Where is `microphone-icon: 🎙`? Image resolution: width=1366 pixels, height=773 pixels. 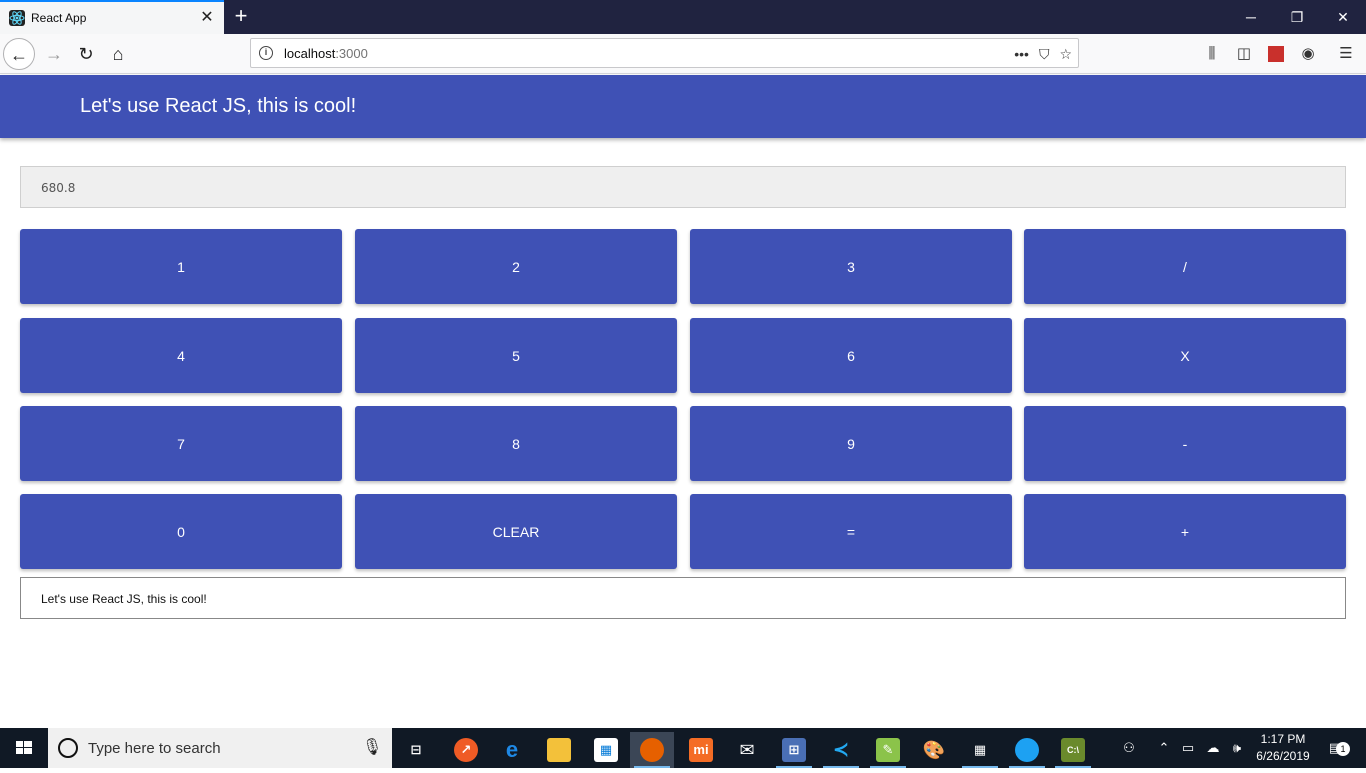
microphone-icon: 🎙 is located at coordinates (372, 748).